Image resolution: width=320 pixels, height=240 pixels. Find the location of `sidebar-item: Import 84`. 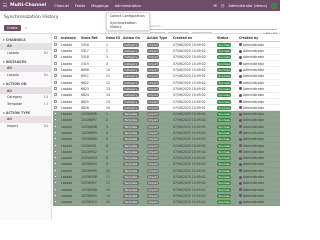

sidebar-item: Import 84 is located at coordinates (25, 126).